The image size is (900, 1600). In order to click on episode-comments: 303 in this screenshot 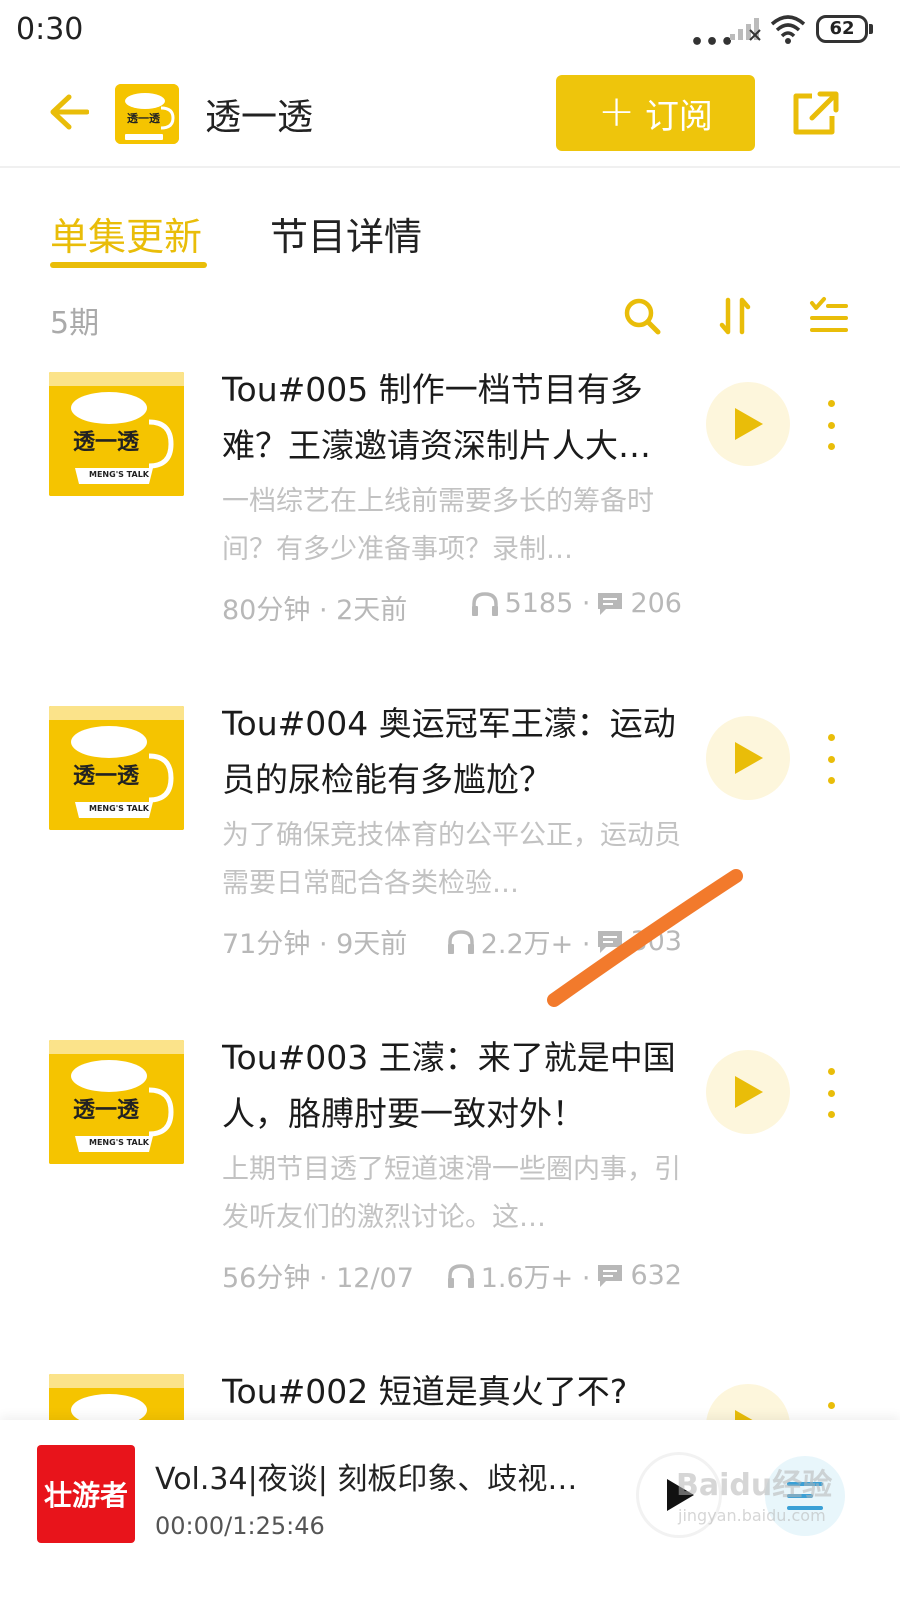, I will do `click(656, 941)`.